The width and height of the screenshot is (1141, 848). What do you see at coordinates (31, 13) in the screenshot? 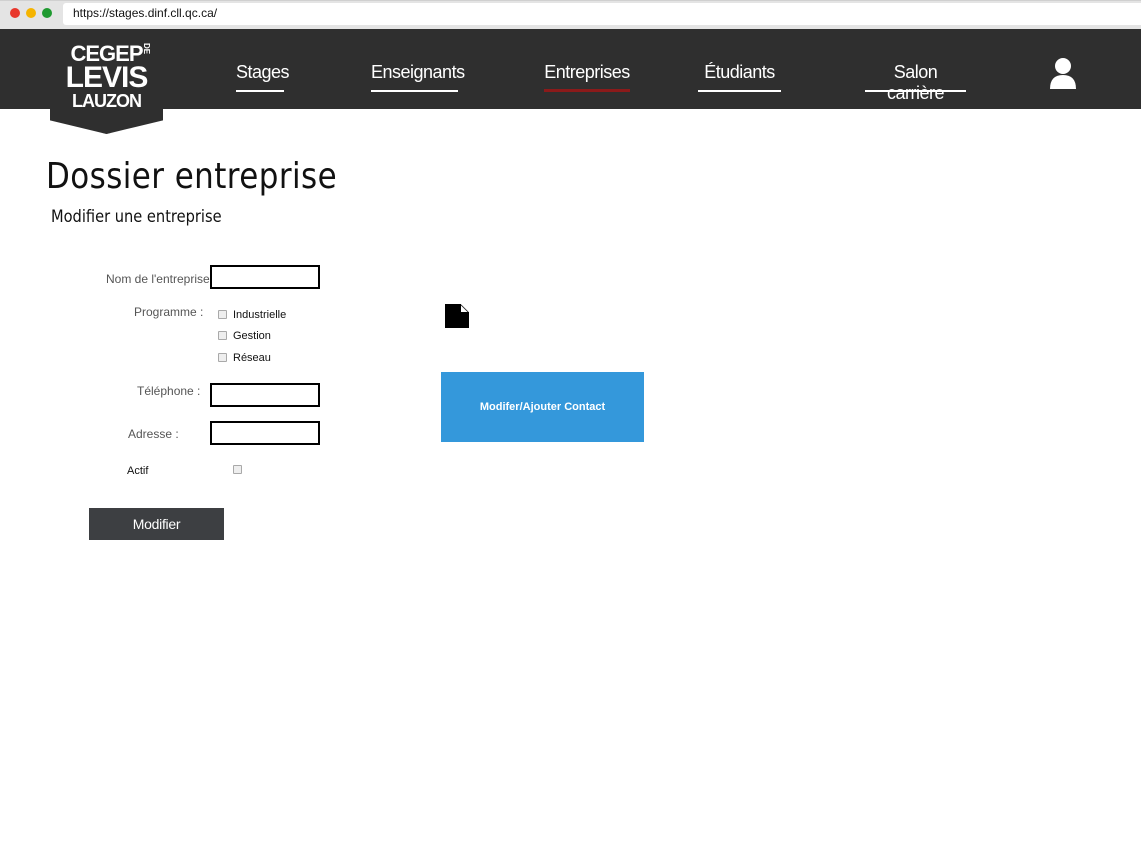
I see `minimize-window-icon` at bounding box center [31, 13].